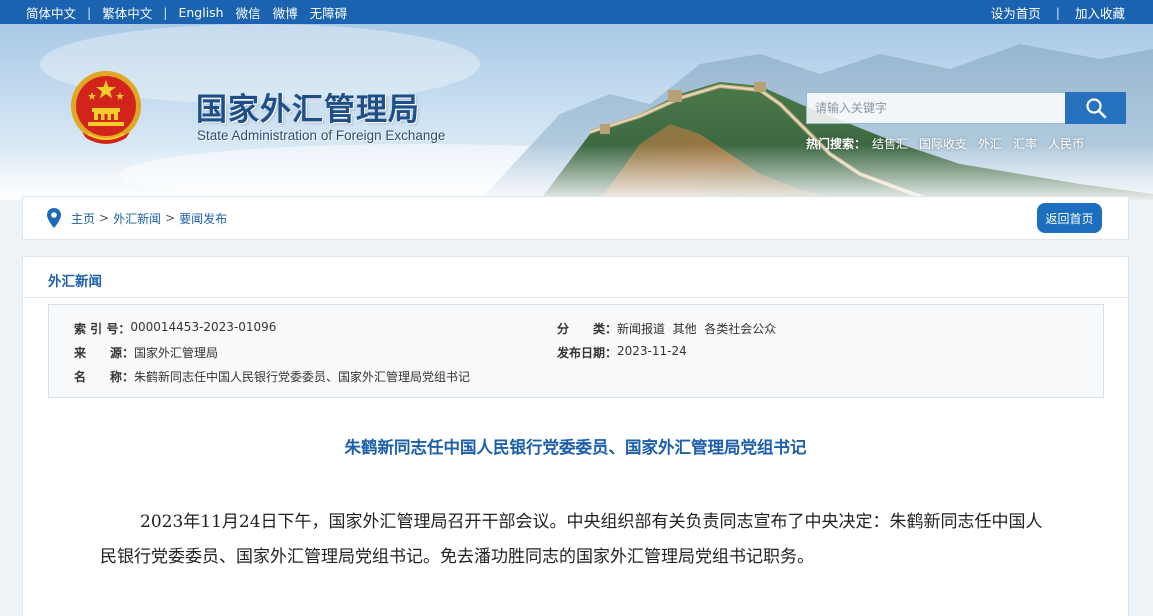 This screenshot has height=616, width=1153. I want to click on search-input, so click(935, 108).